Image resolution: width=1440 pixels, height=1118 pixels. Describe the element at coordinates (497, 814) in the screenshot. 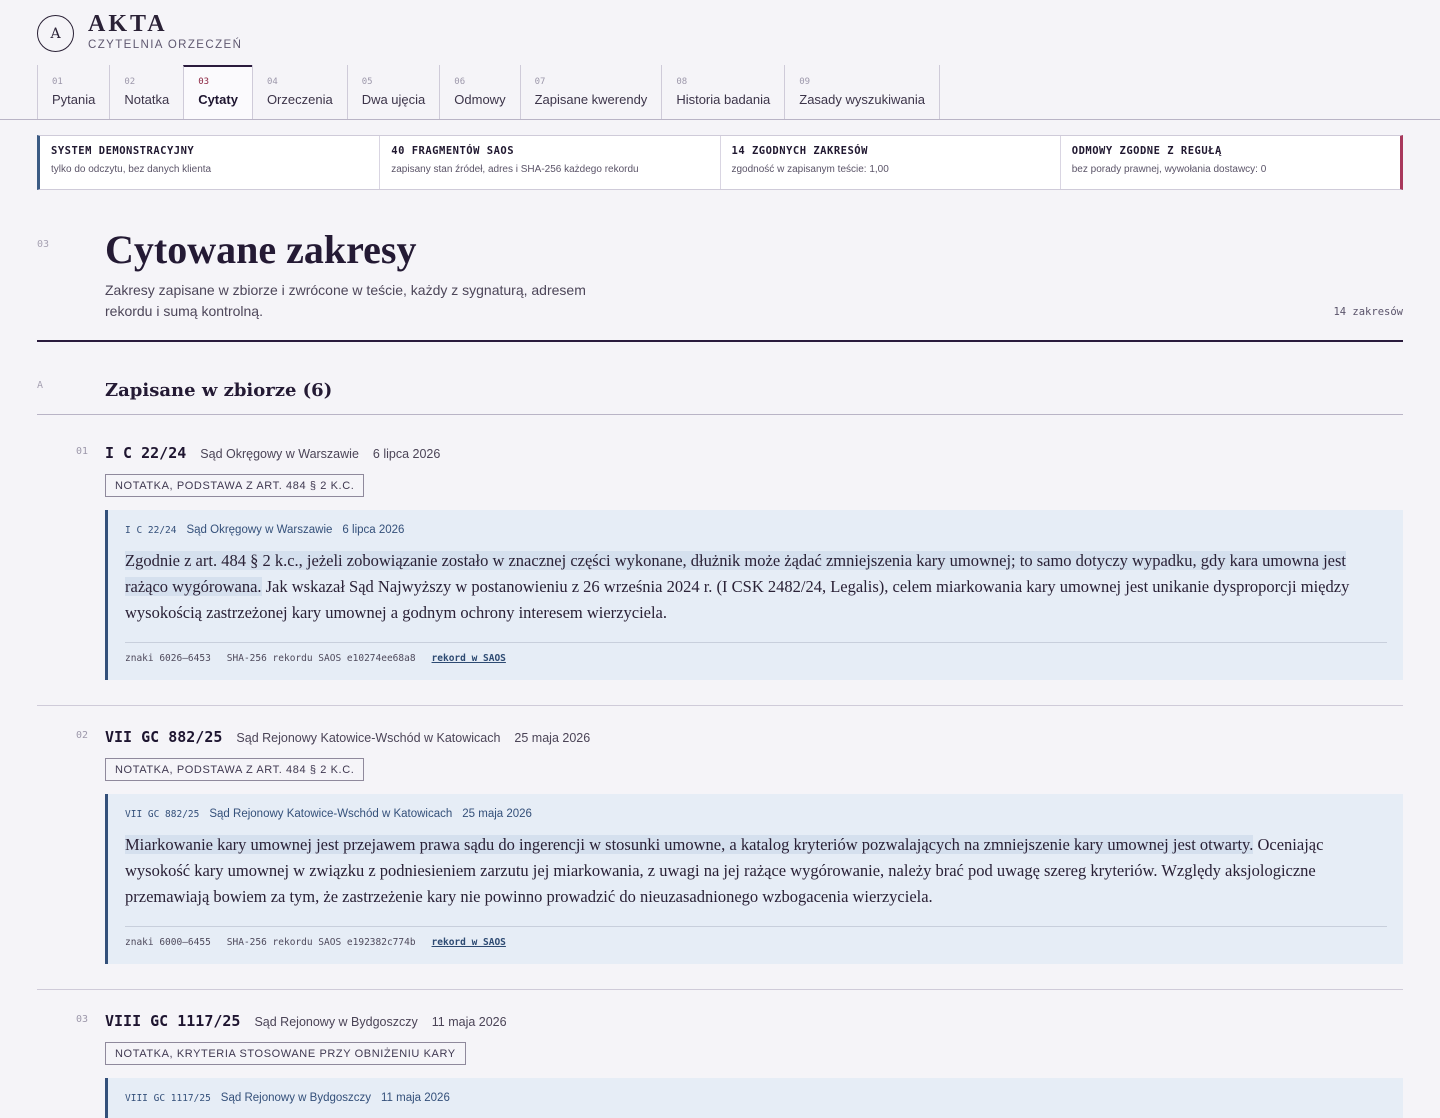

I see `quote-date: 25 maja 2026` at that location.